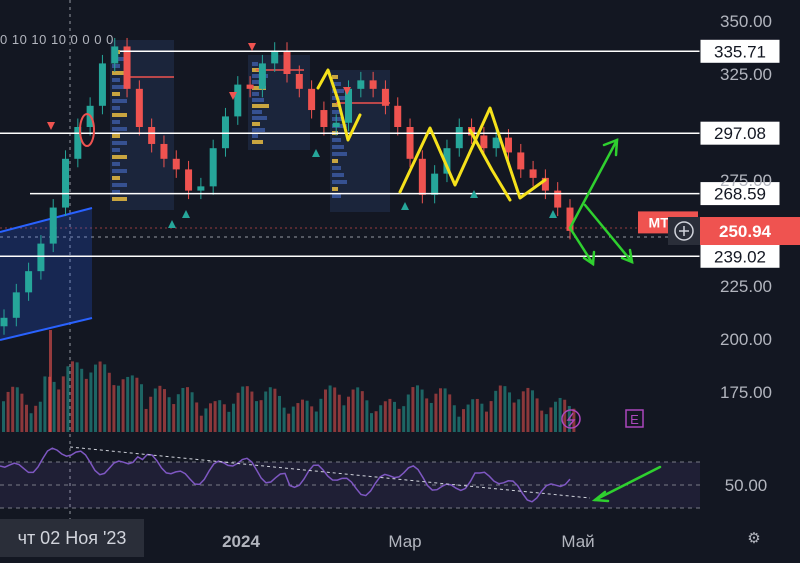 The width and height of the screenshot is (800, 563). Describe the element at coordinates (51, 126) in the screenshot. I see `sell-marker` at that location.